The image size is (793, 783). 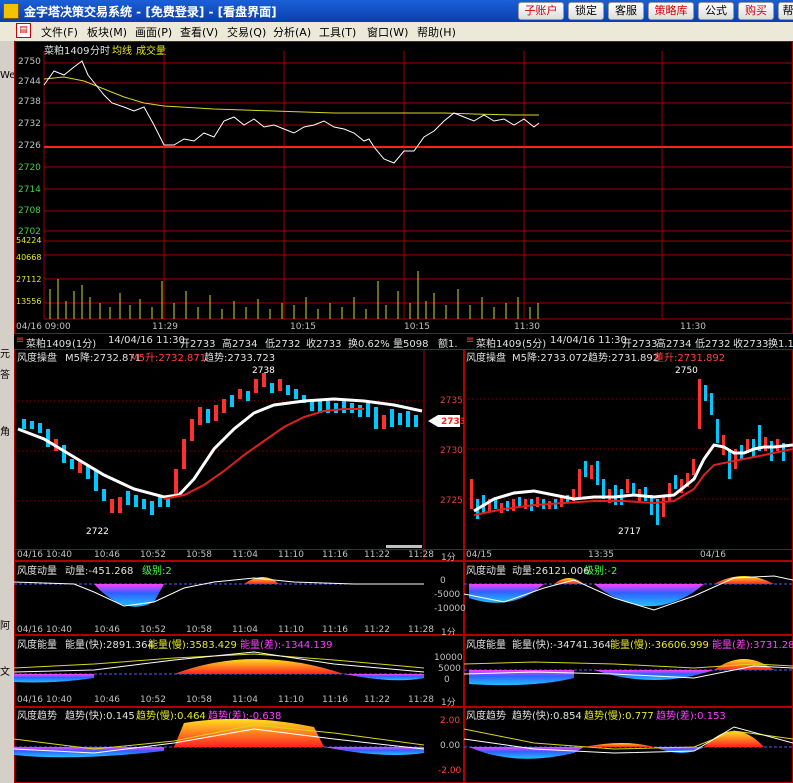 What do you see at coordinates (263, 371) in the screenshot?
I see `chart1-high-annotation: 2738` at bounding box center [263, 371].